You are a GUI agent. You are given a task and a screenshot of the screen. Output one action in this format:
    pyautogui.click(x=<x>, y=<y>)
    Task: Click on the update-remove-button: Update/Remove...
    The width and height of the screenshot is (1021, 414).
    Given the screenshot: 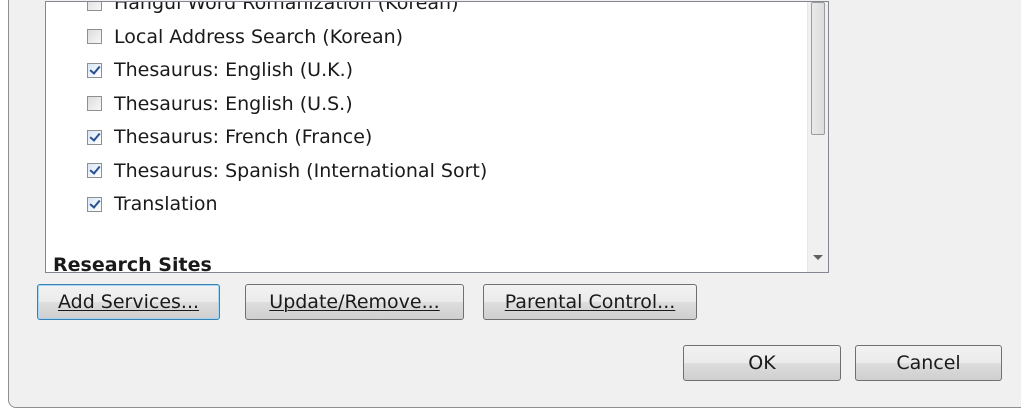 What is the action you would take?
    pyautogui.click(x=354, y=302)
    